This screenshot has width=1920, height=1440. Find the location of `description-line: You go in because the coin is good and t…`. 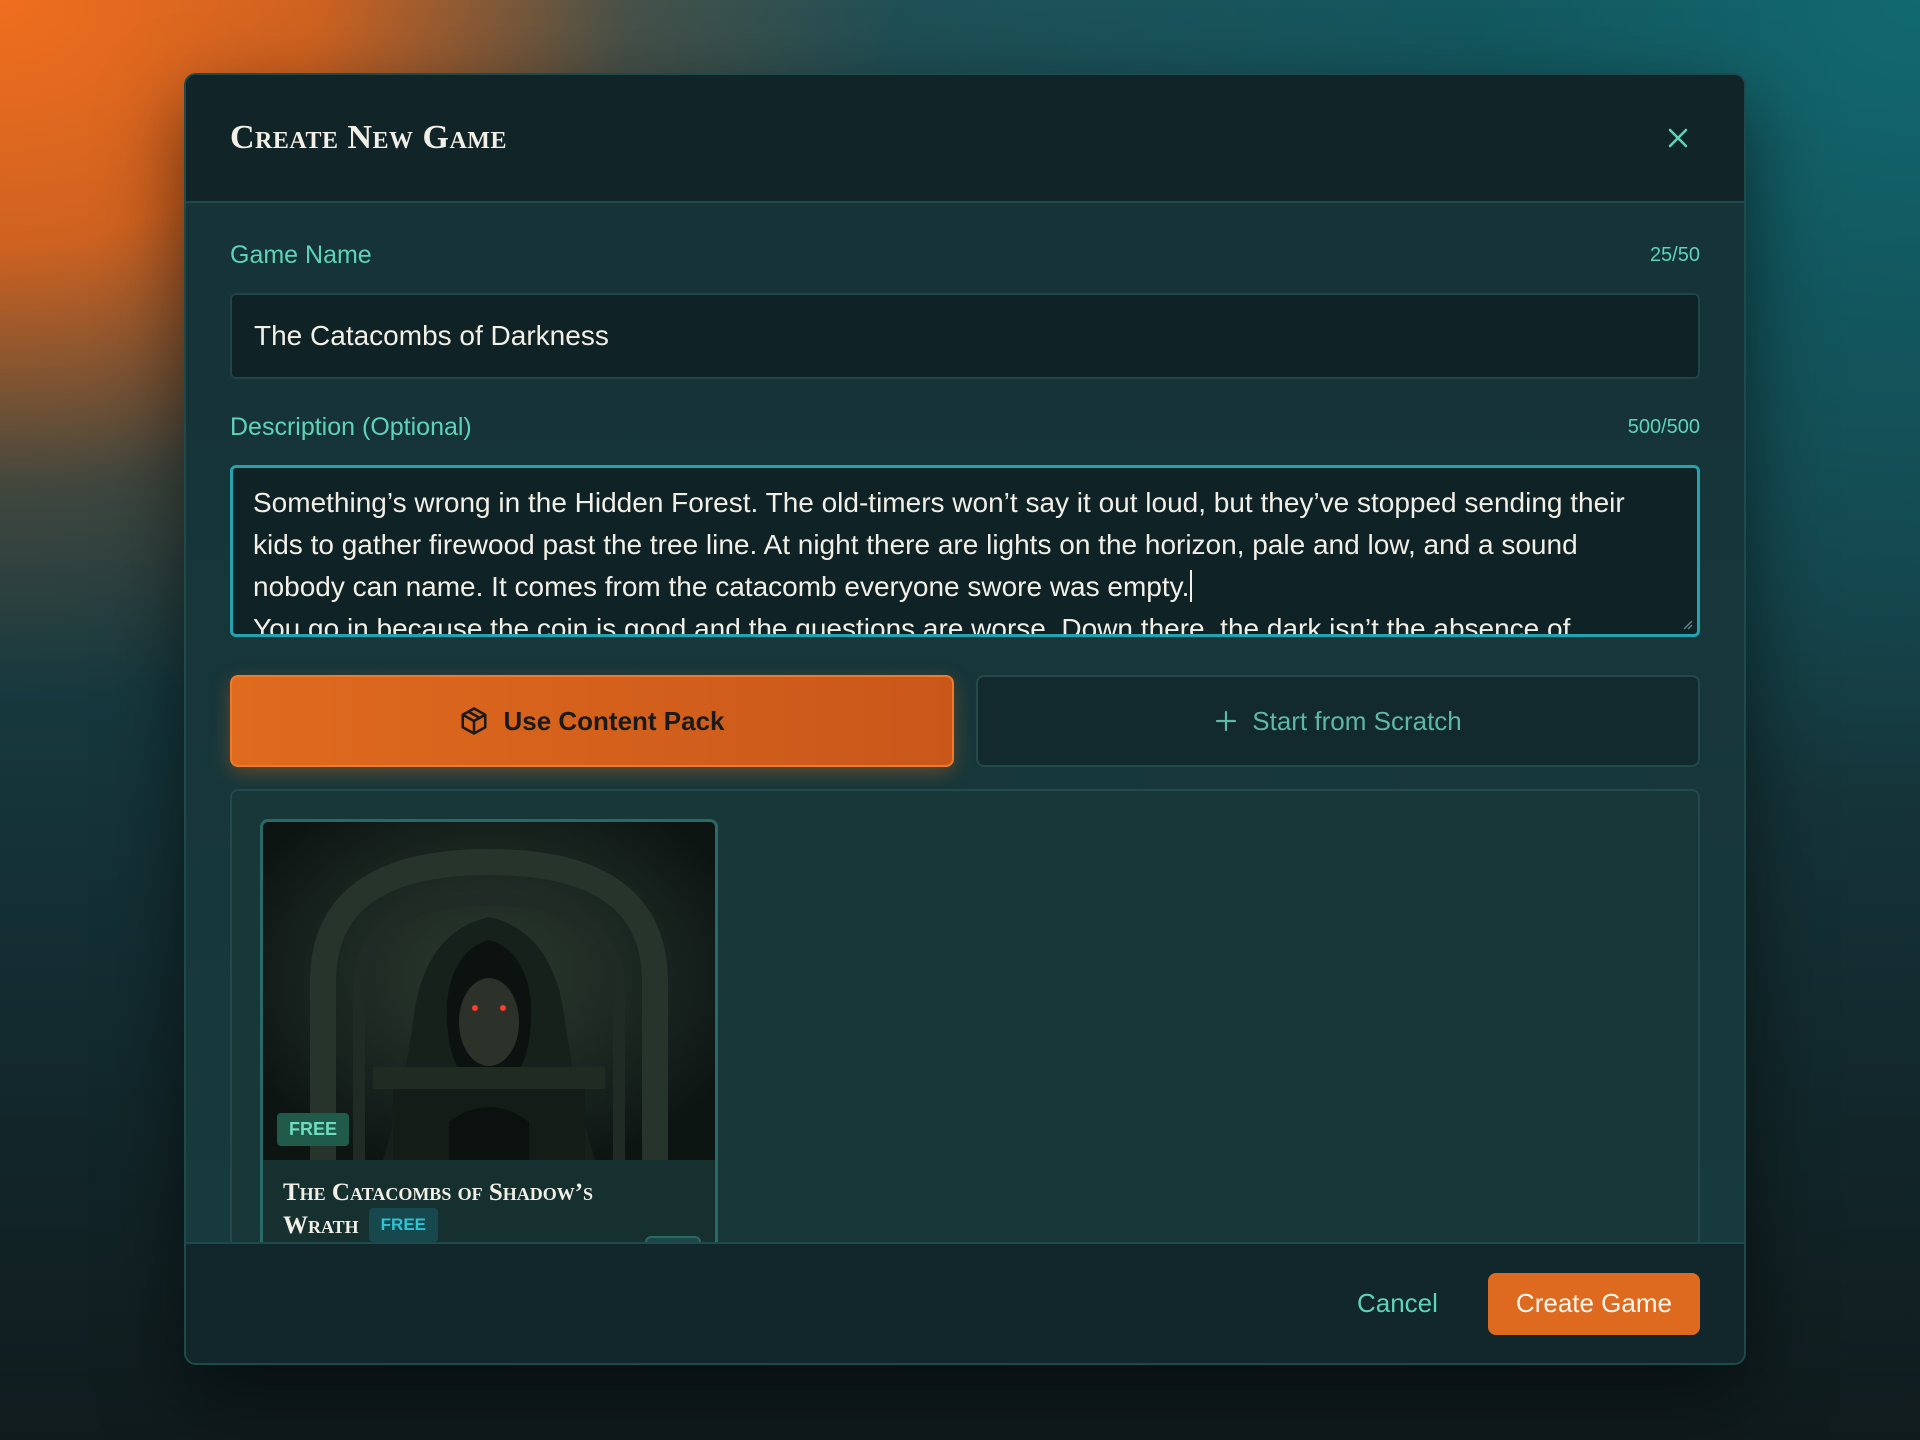

description-line: You go in because the coin is good and t… is located at coordinates (912, 625).